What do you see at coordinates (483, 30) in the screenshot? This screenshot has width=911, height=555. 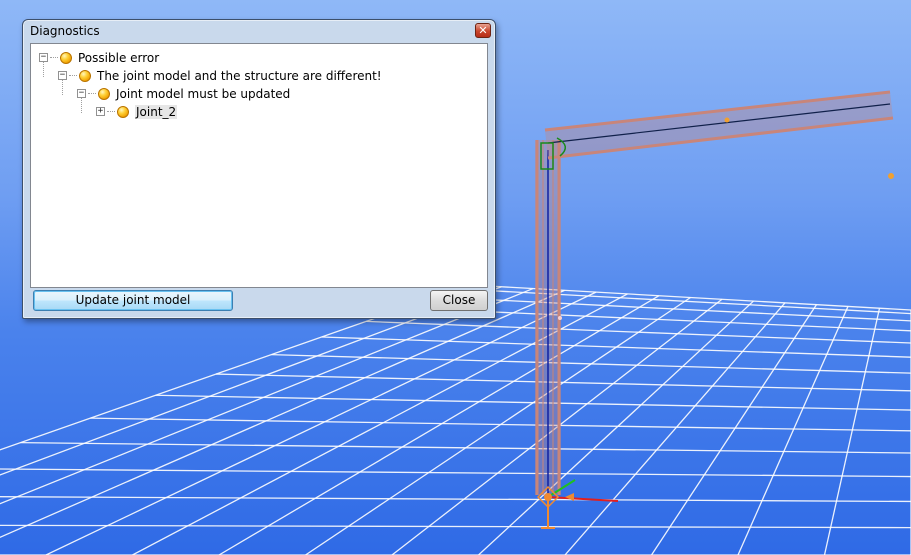 I see `close-icon: ✕` at bounding box center [483, 30].